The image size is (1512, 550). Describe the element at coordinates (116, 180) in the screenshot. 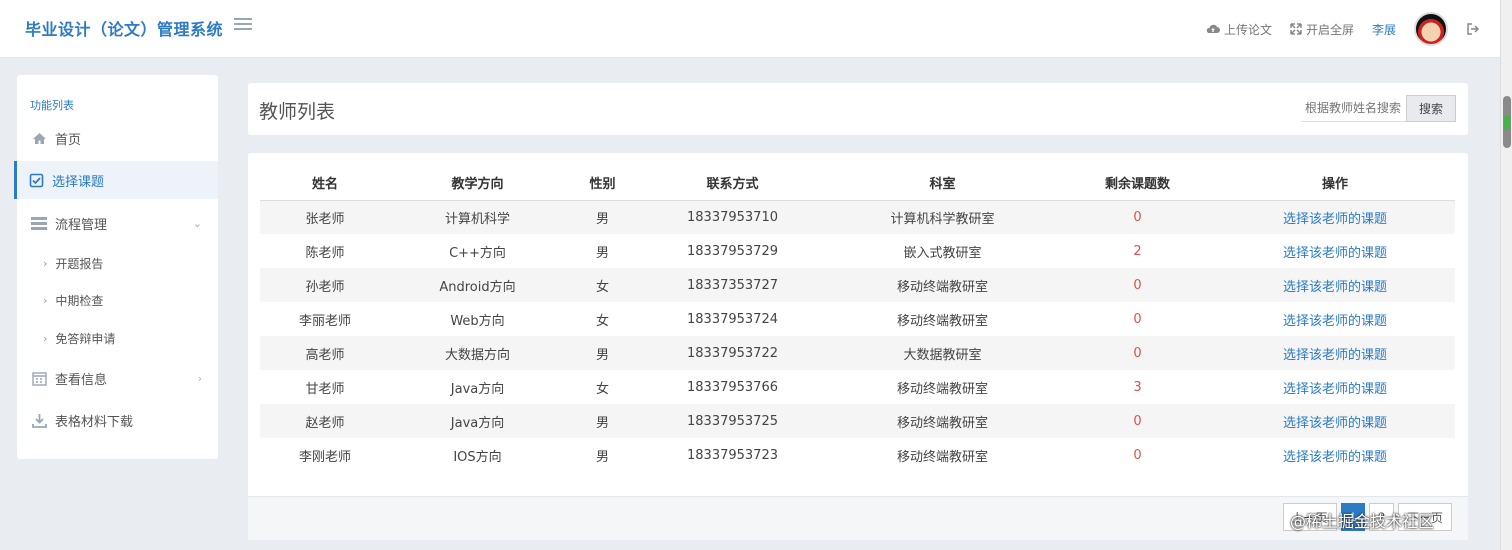

I see `sidebar-item-select-topic: 选择课题` at that location.